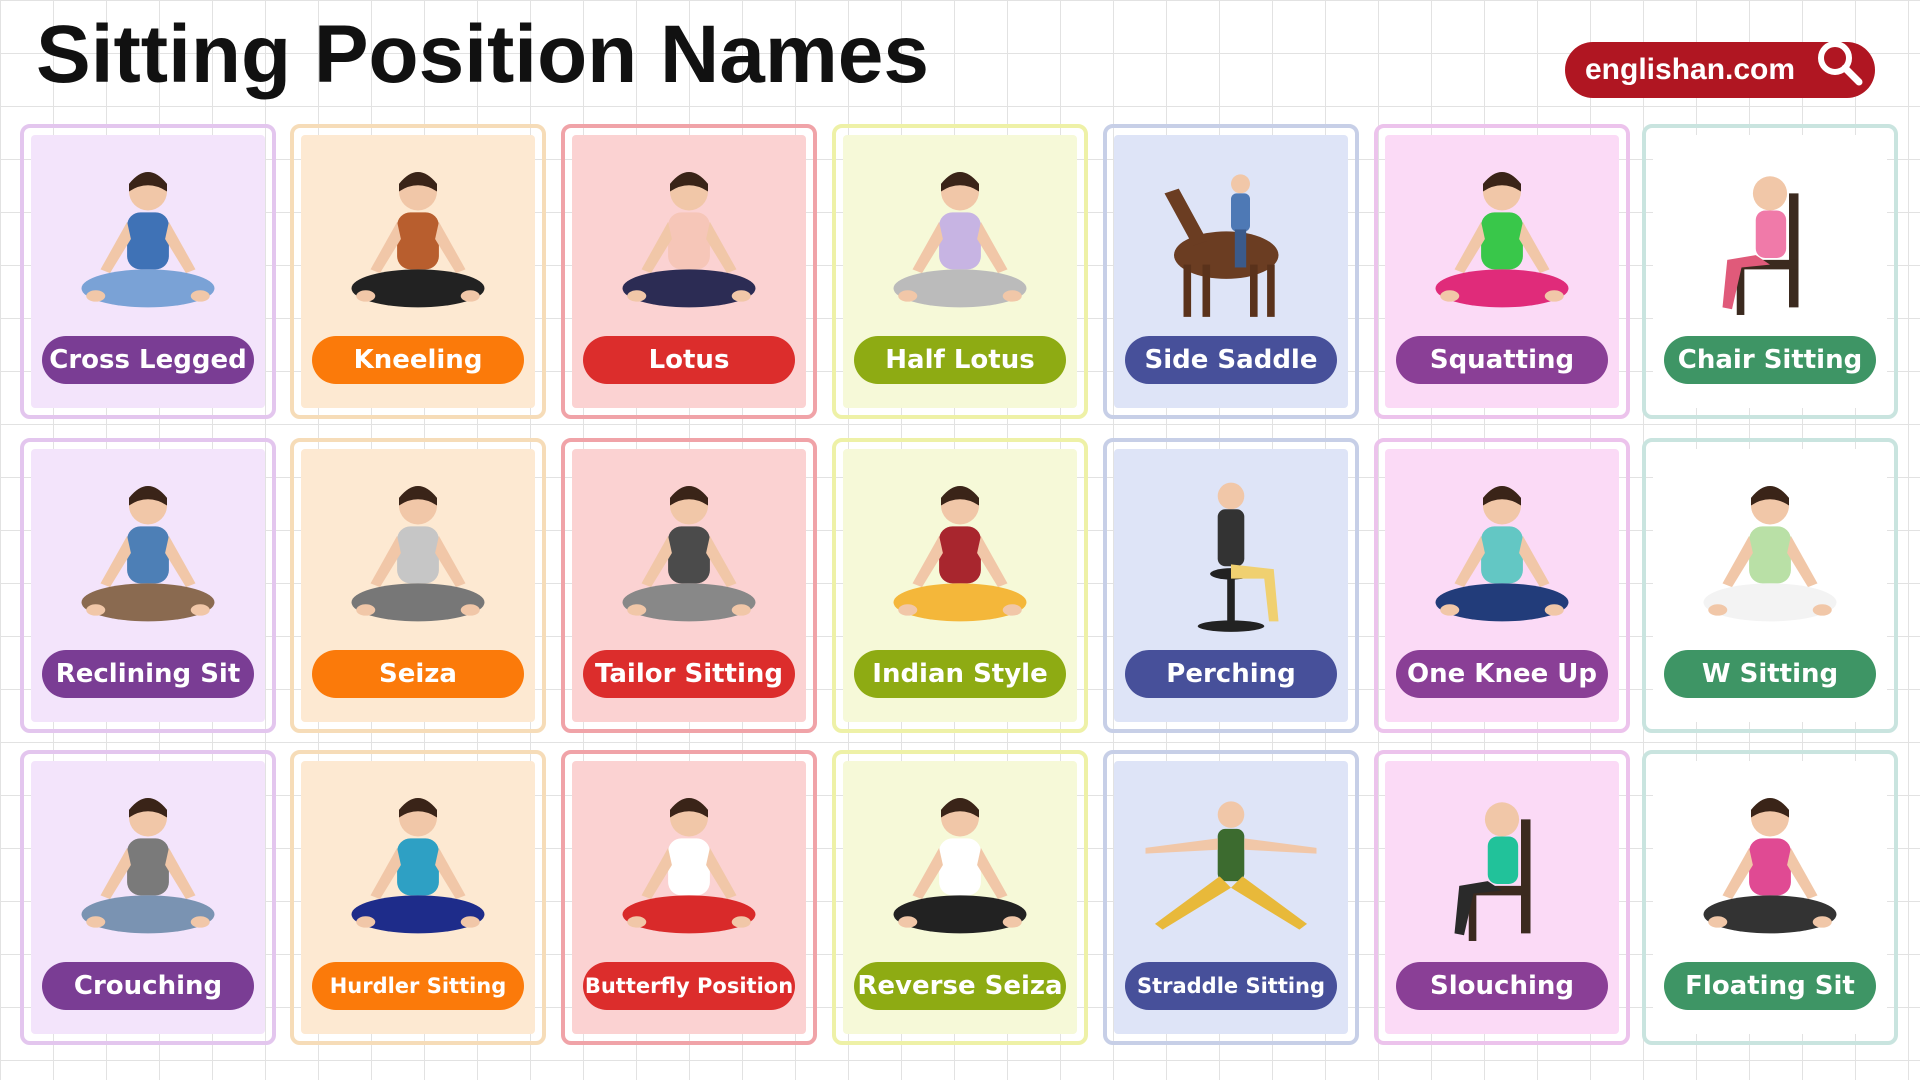 This screenshot has width=1920, height=1080. I want to click on card-panel: Butterfly Position, so click(689, 897).